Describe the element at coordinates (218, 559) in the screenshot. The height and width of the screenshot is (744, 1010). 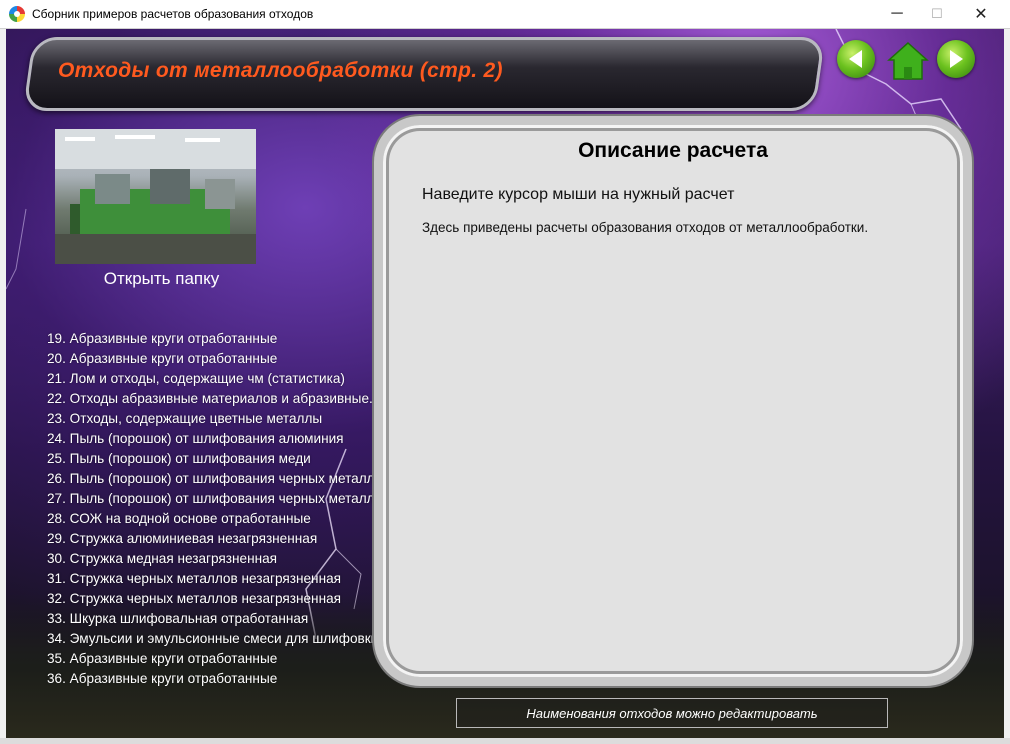
I see `calculation-item: 30. Стружка медная незагрязненная` at that location.